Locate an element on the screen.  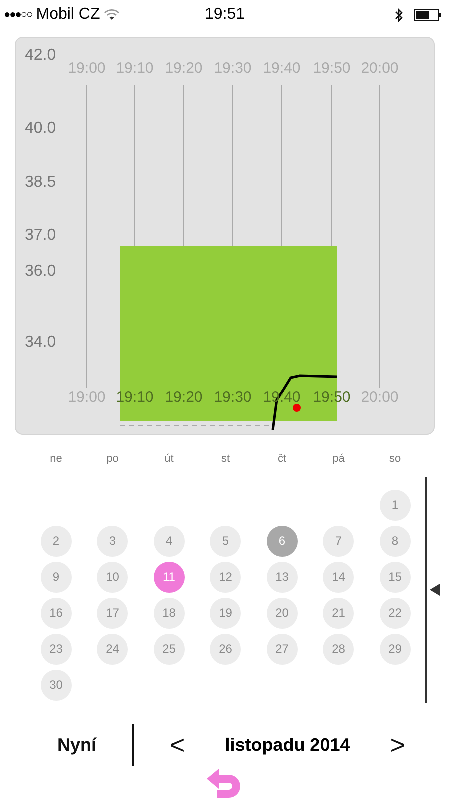
day-button: 24 is located at coordinates (112, 649).